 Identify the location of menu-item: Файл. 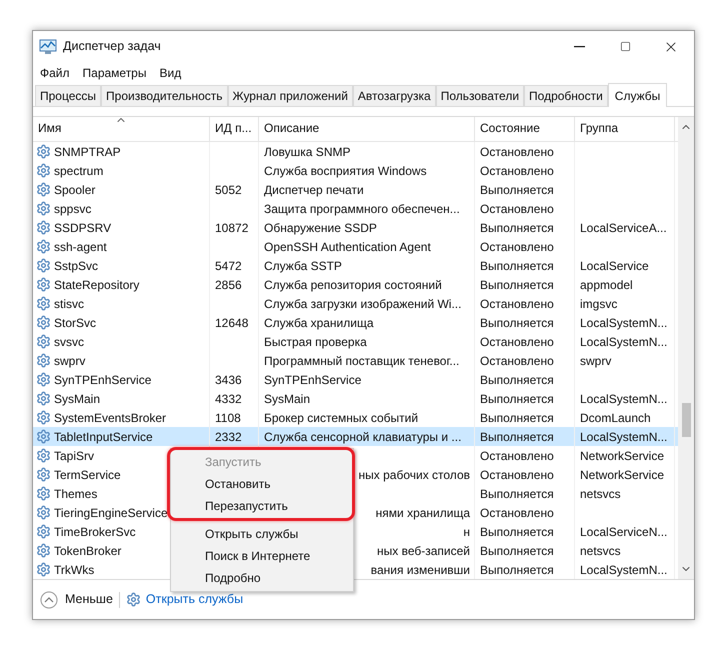
(55, 73).